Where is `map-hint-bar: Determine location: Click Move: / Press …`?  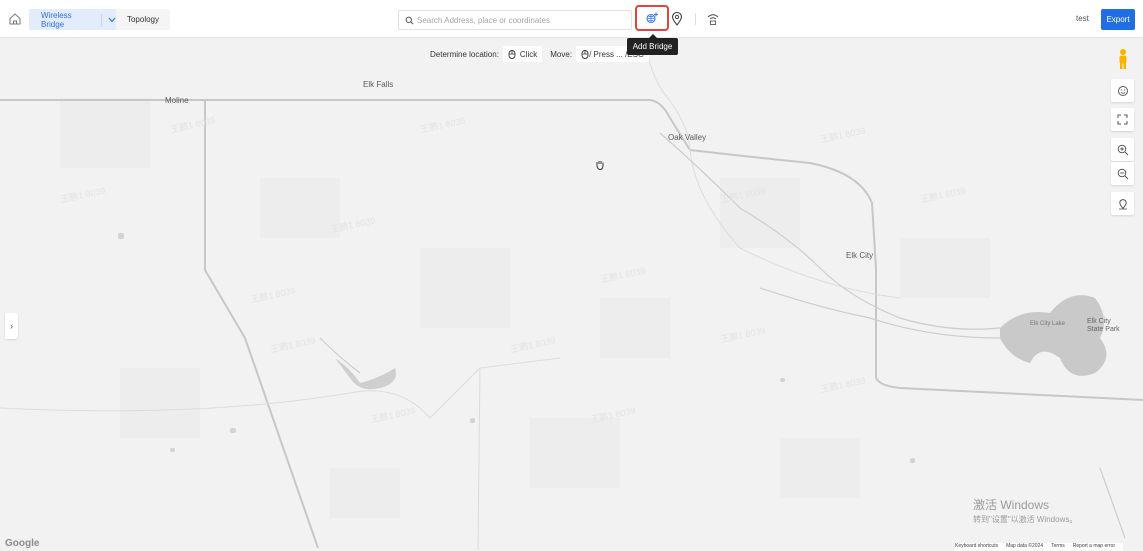
map-hint-bar: Determine location: Click Move: / Press … is located at coordinates (539, 54).